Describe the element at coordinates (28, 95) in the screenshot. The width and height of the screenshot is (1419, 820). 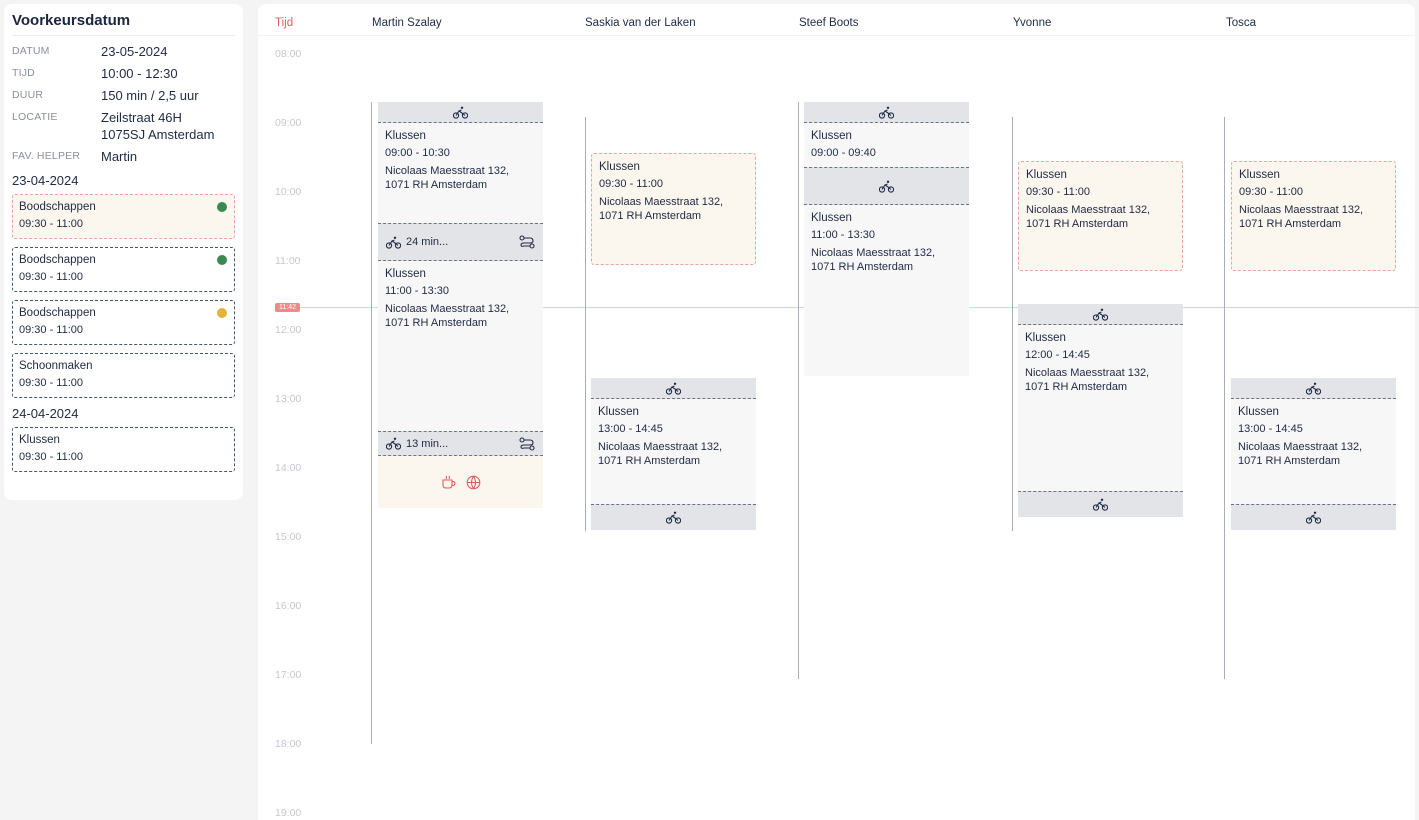
I see `info-label: DUUR` at that location.